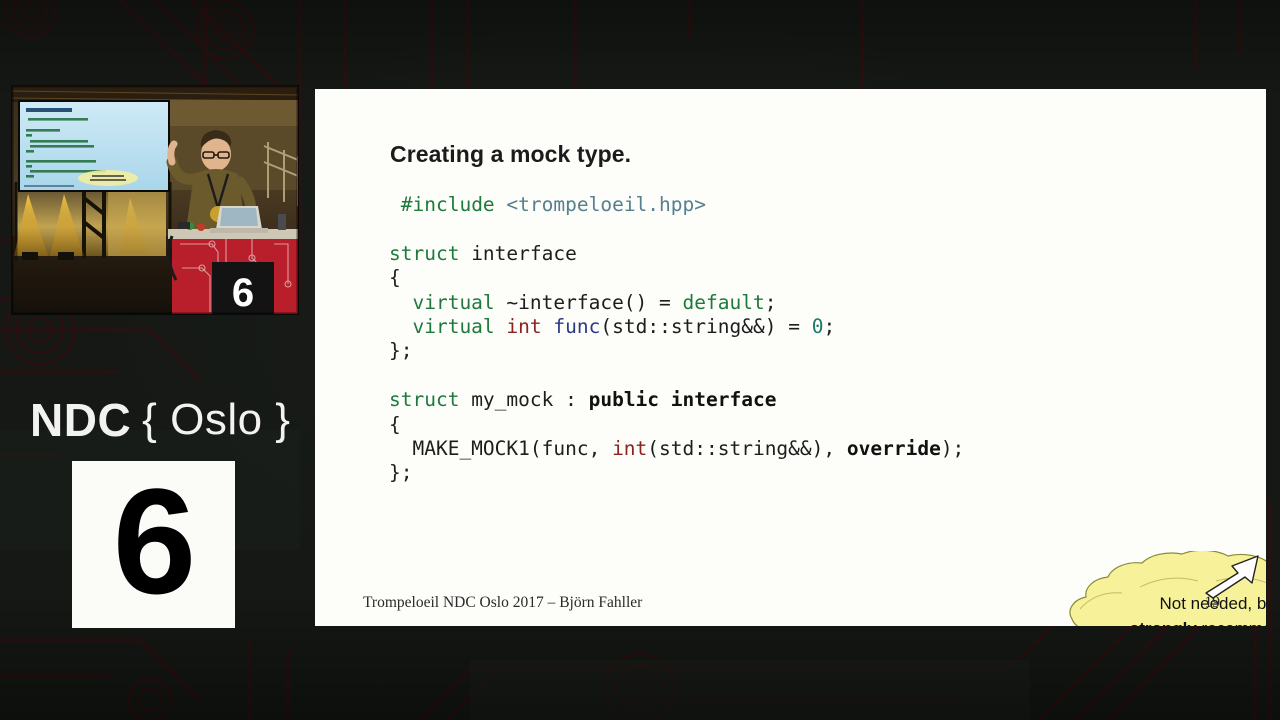 This screenshot has width=1280, height=720. I want to click on code-line: struct interface, so click(676, 254).